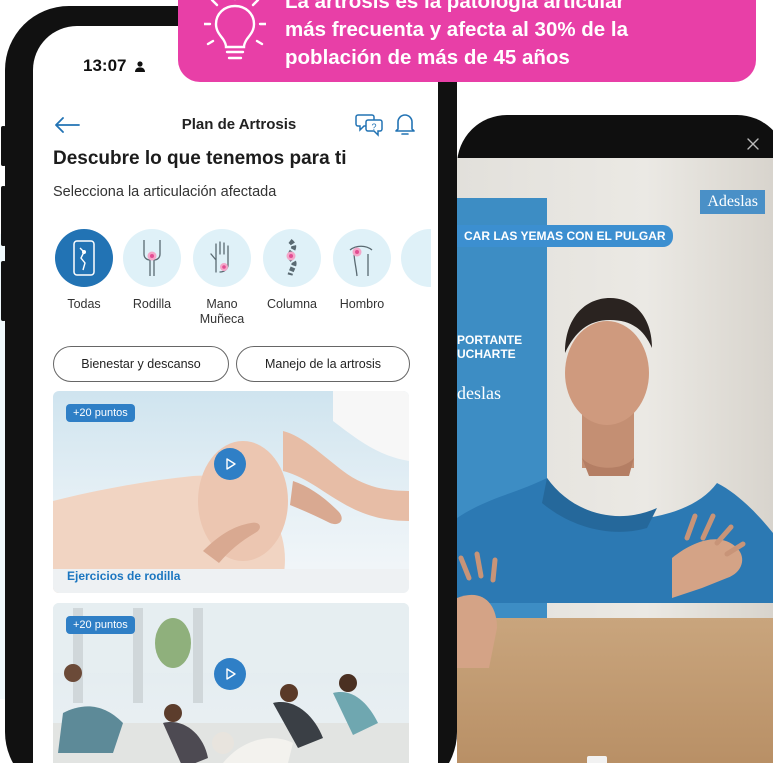  Describe the element at coordinates (222, 311) in the screenshot. I see `joint-label: Mano Muñeca` at that location.